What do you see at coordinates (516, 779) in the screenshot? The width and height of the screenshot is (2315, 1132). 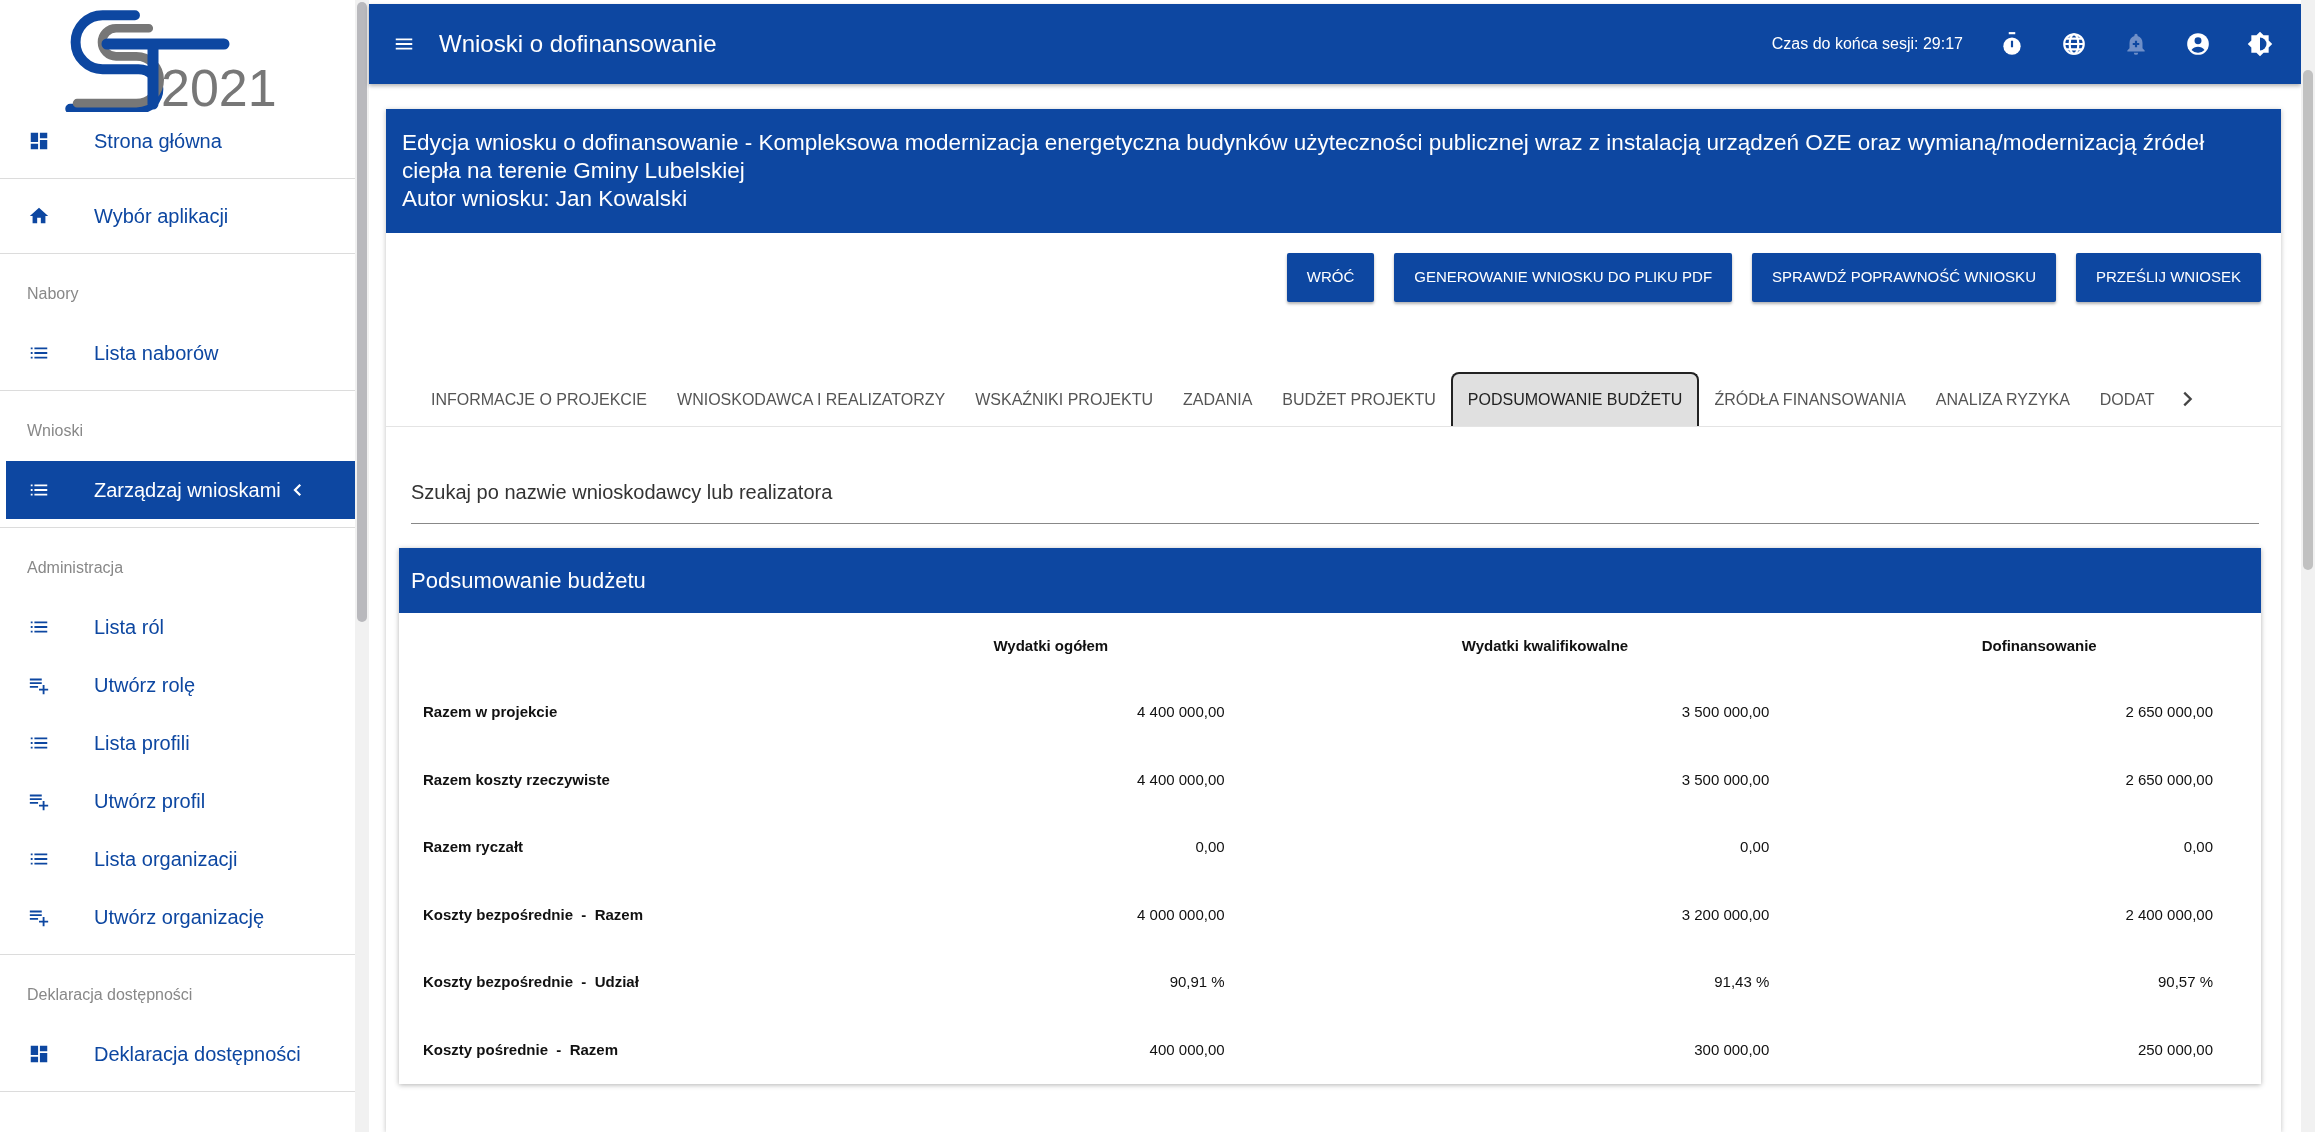 I see `row-label: Razem koszty rzeczywiste` at bounding box center [516, 779].